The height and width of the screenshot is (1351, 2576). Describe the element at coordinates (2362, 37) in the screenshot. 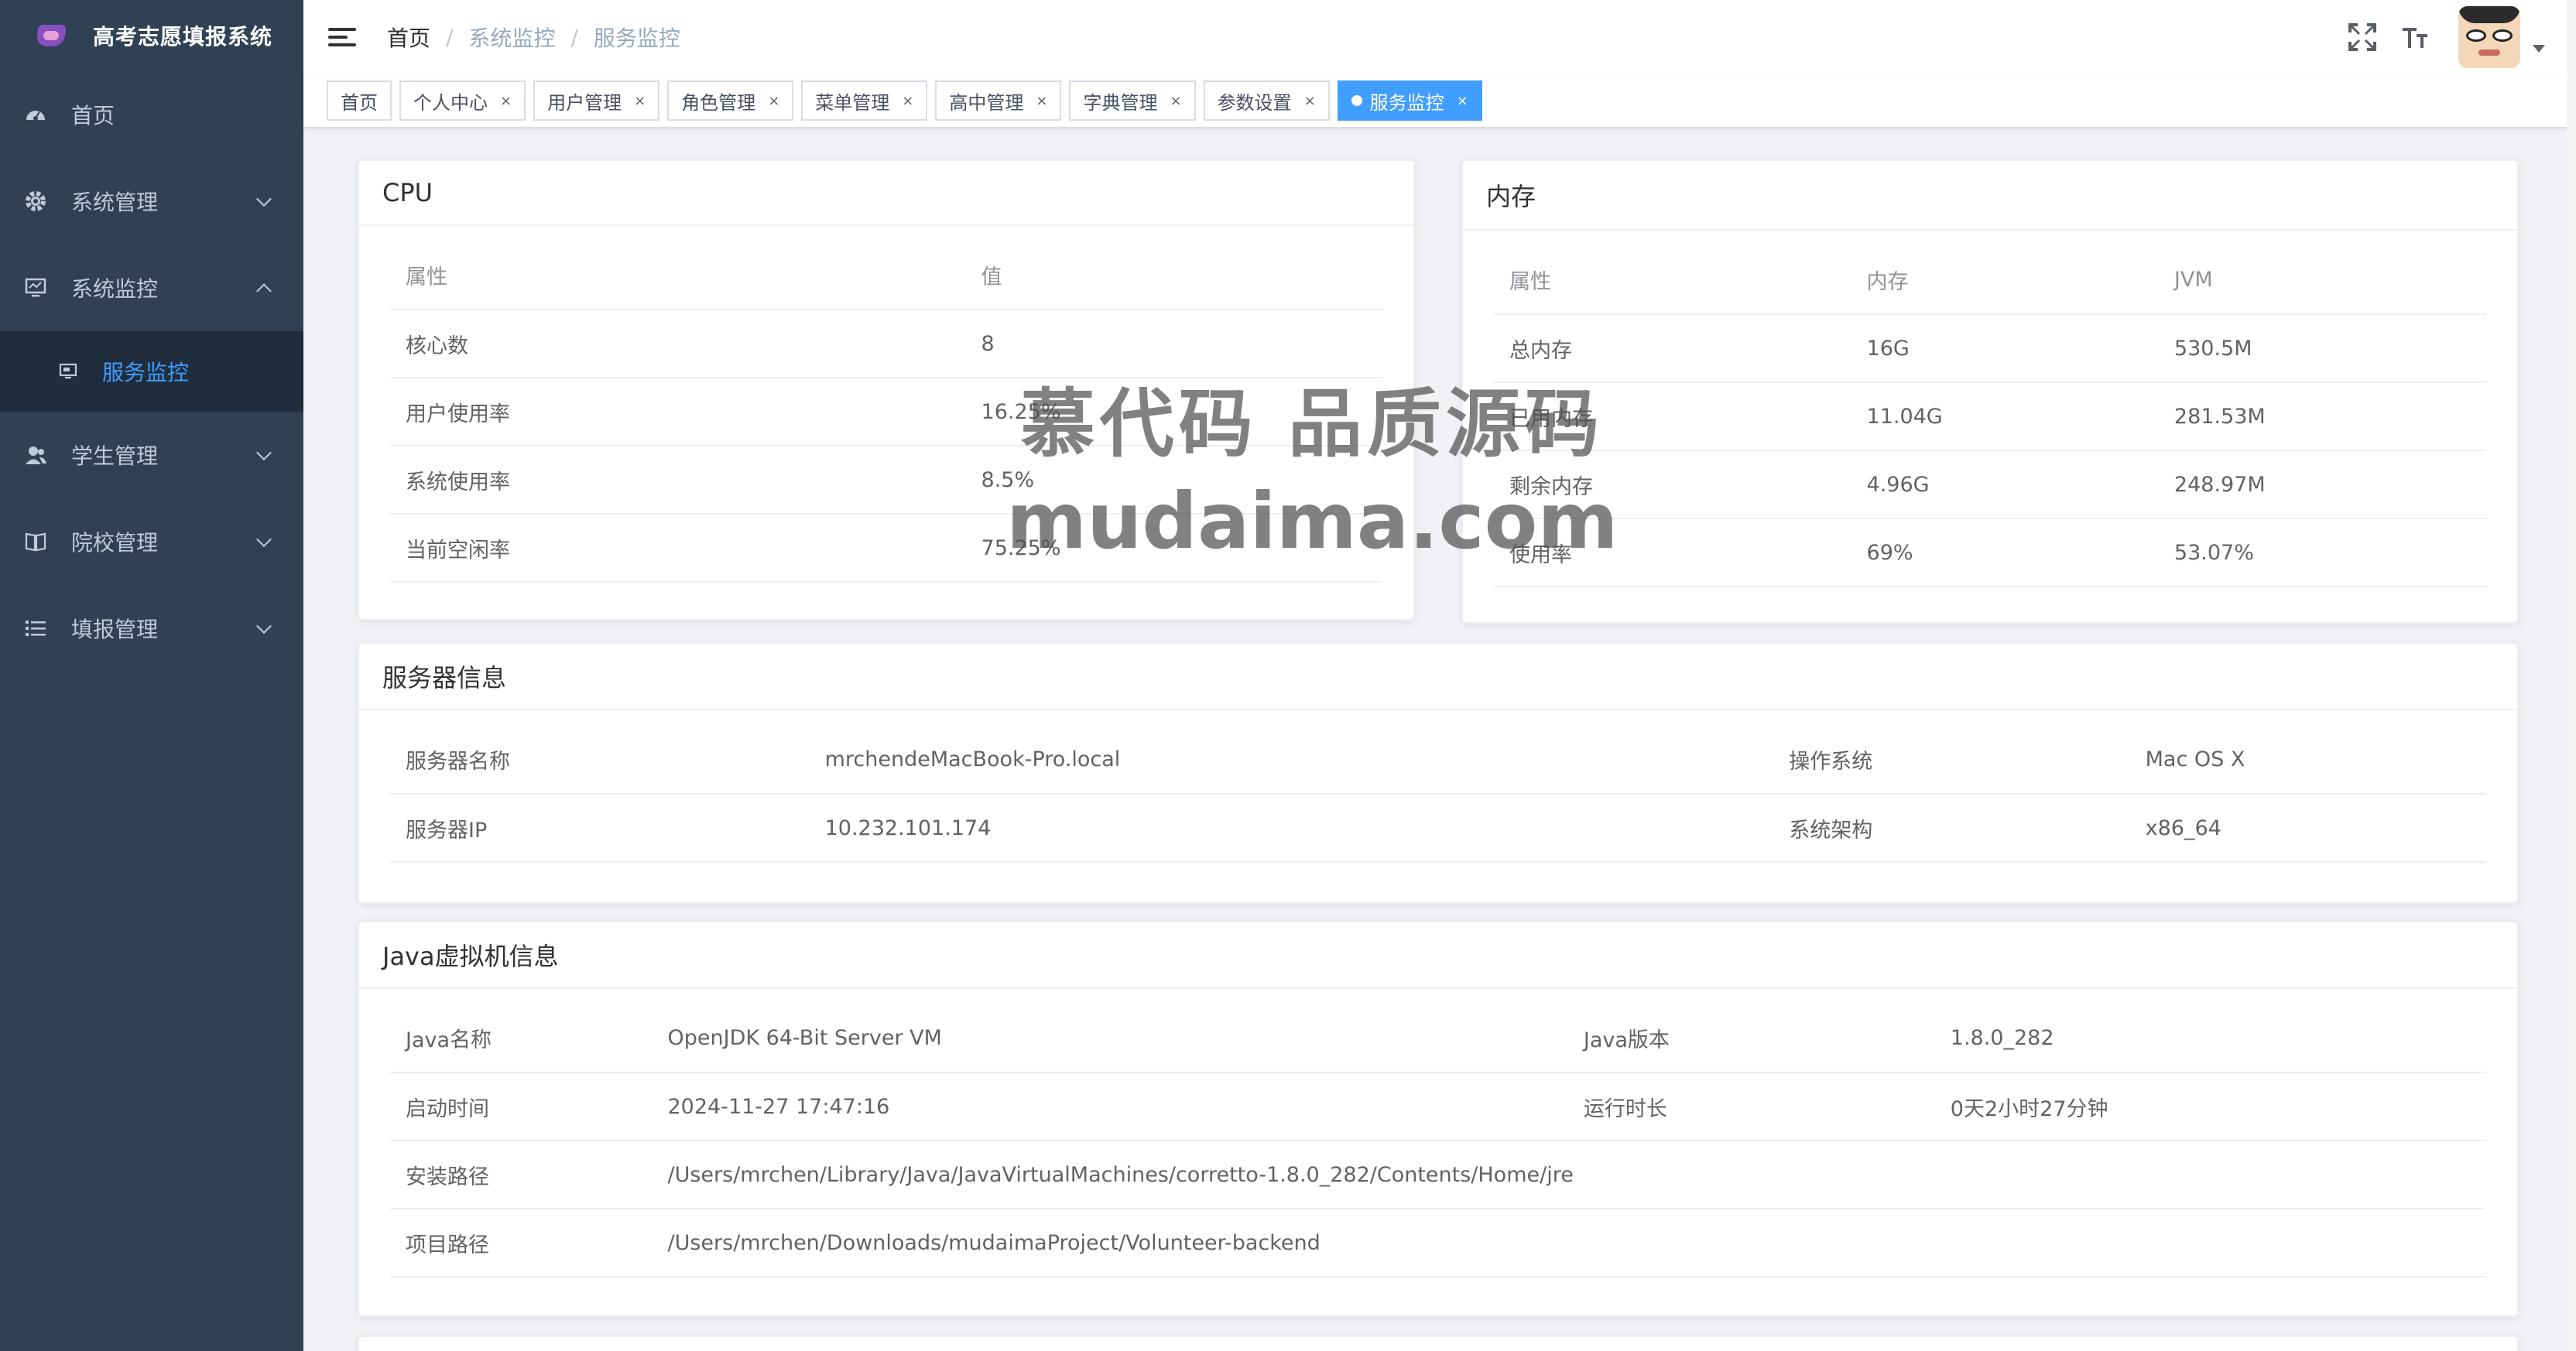

I see `fullscreen-icon` at that location.